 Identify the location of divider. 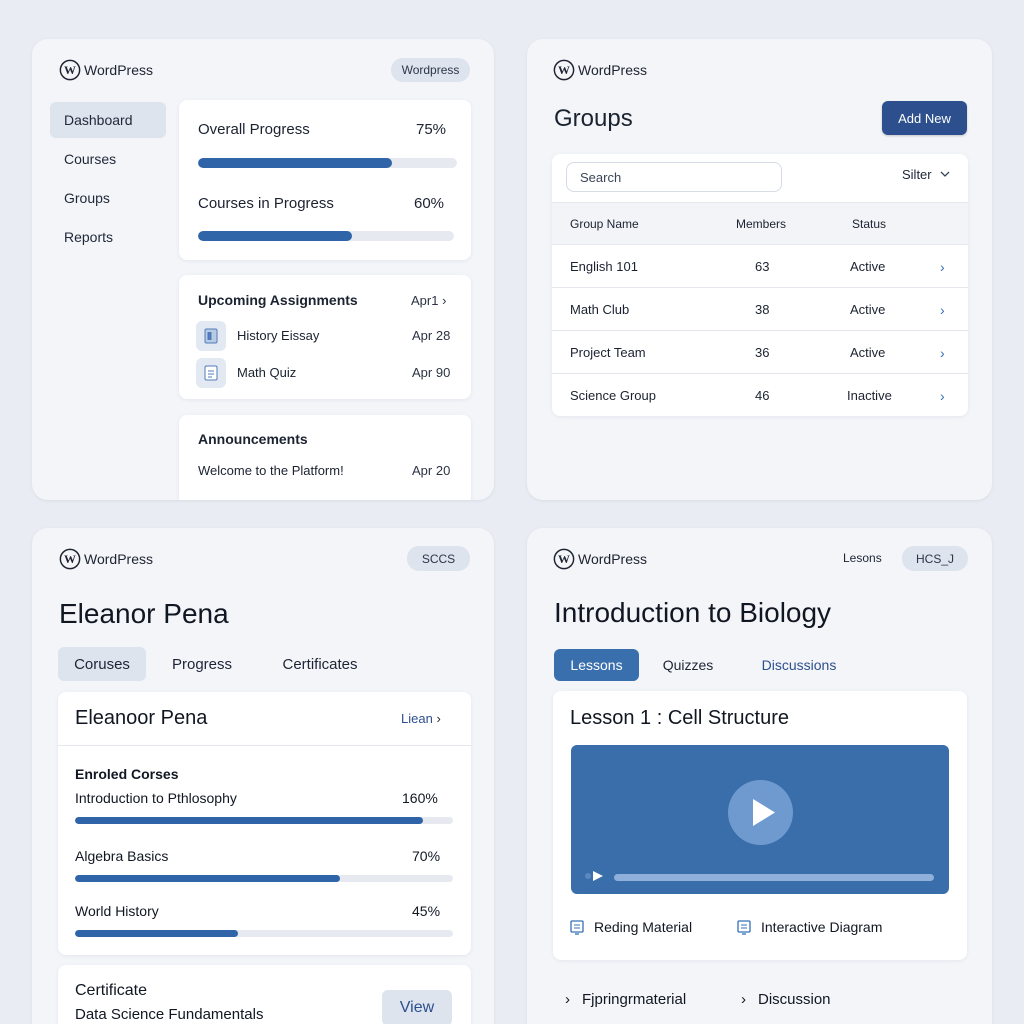
(264, 745).